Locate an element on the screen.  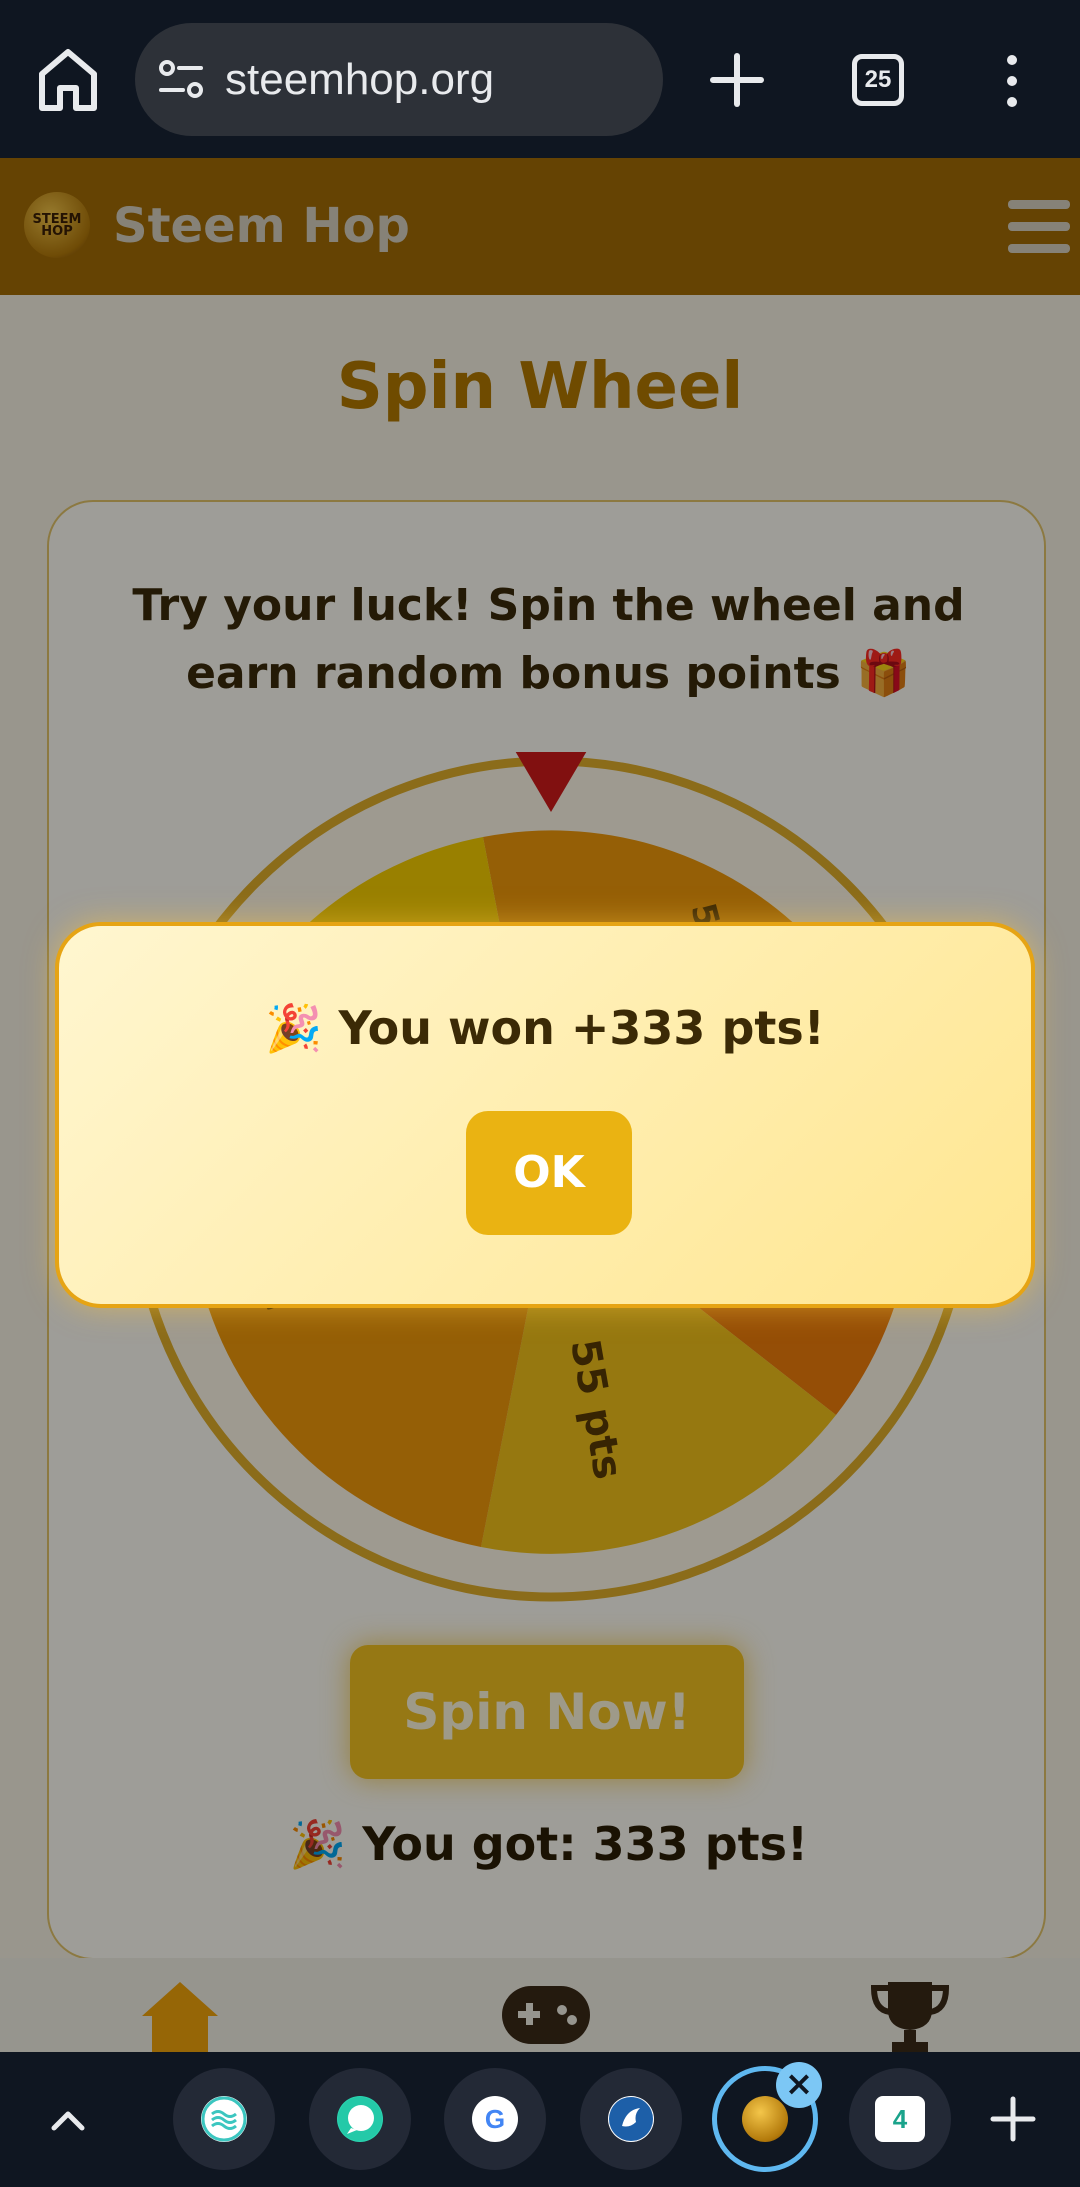
tab-switcher-button: 25 is located at coordinates (878, 80).